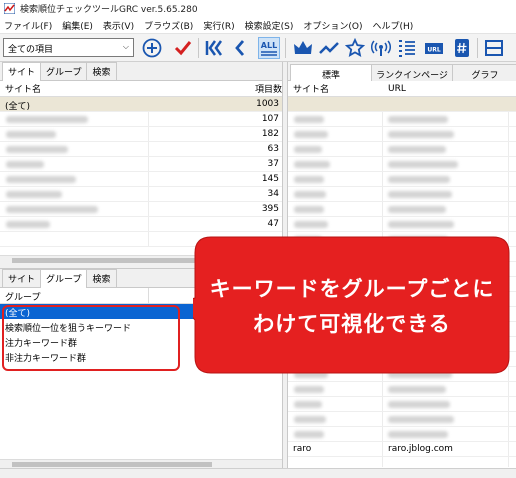  I want to click on hashtag-icon, so click(462, 48).